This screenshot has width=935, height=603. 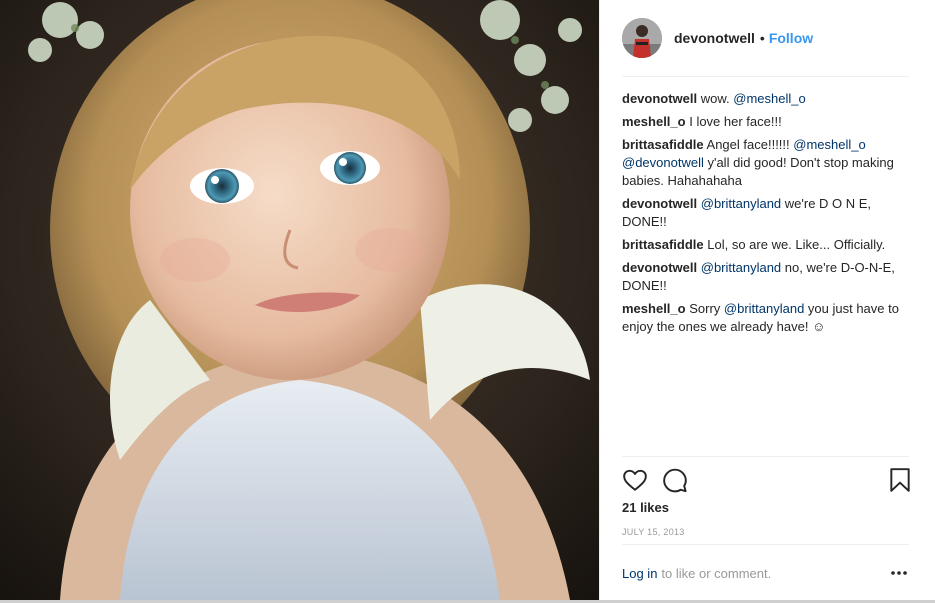 What do you see at coordinates (639, 573) in the screenshot?
I see `login-link: Log in` at bounding box center [639, 573].